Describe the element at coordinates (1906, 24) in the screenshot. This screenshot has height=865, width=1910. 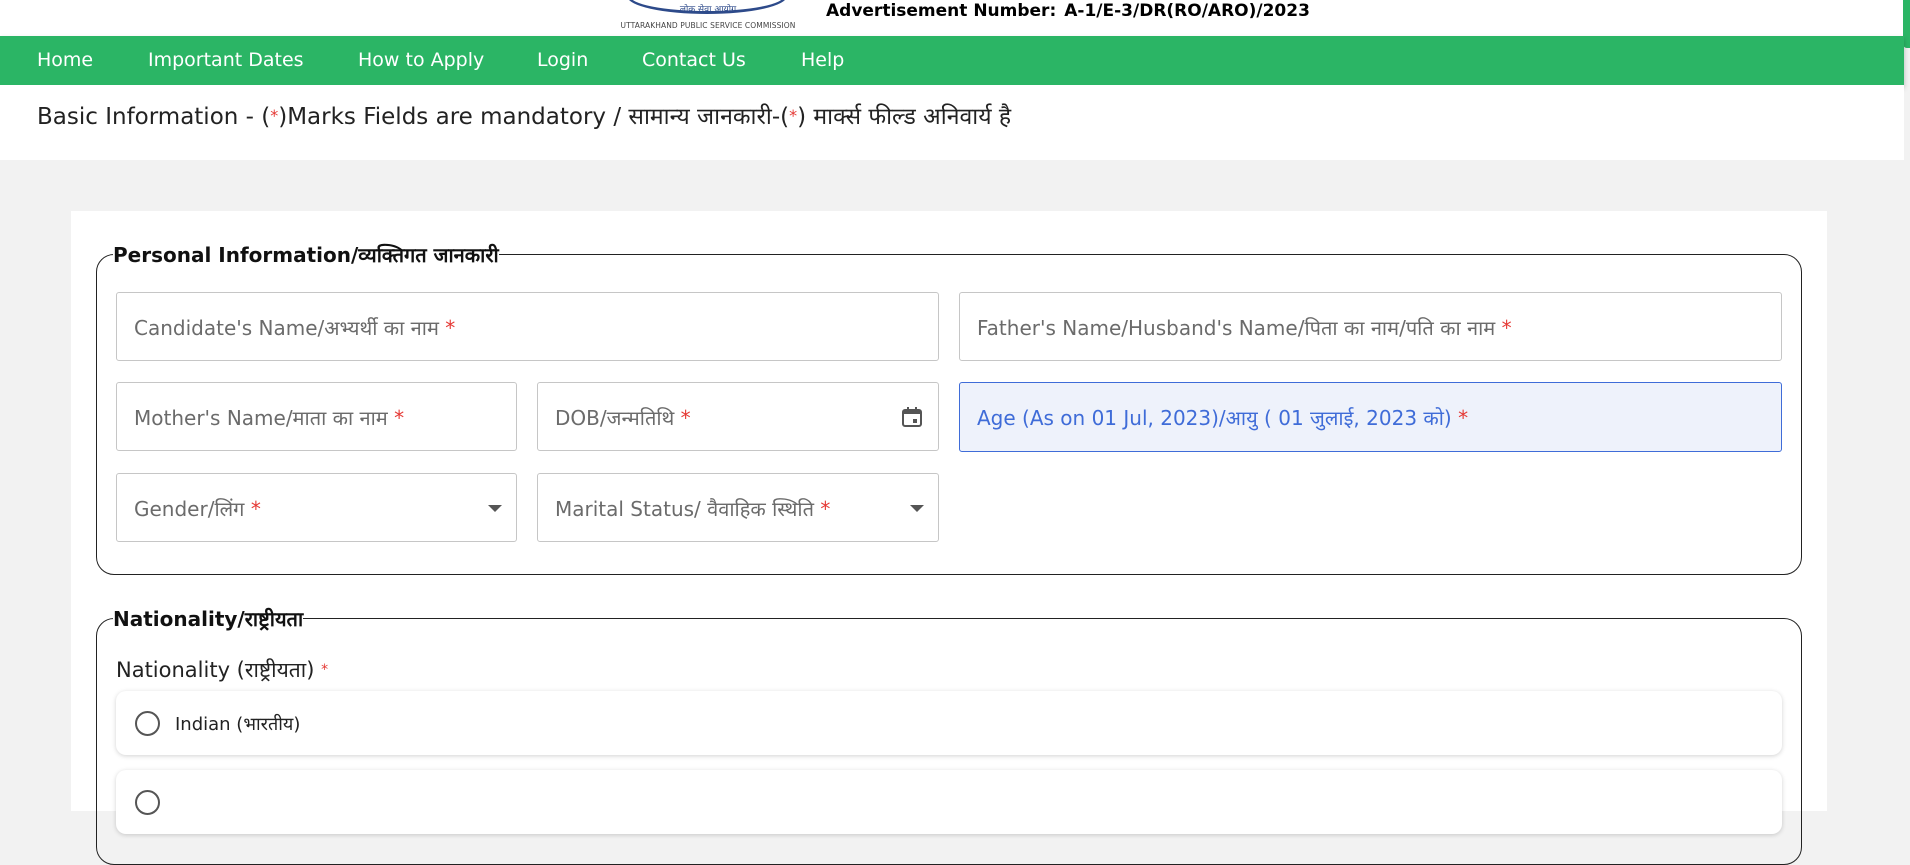
I see `right-edge-accent` at that location.